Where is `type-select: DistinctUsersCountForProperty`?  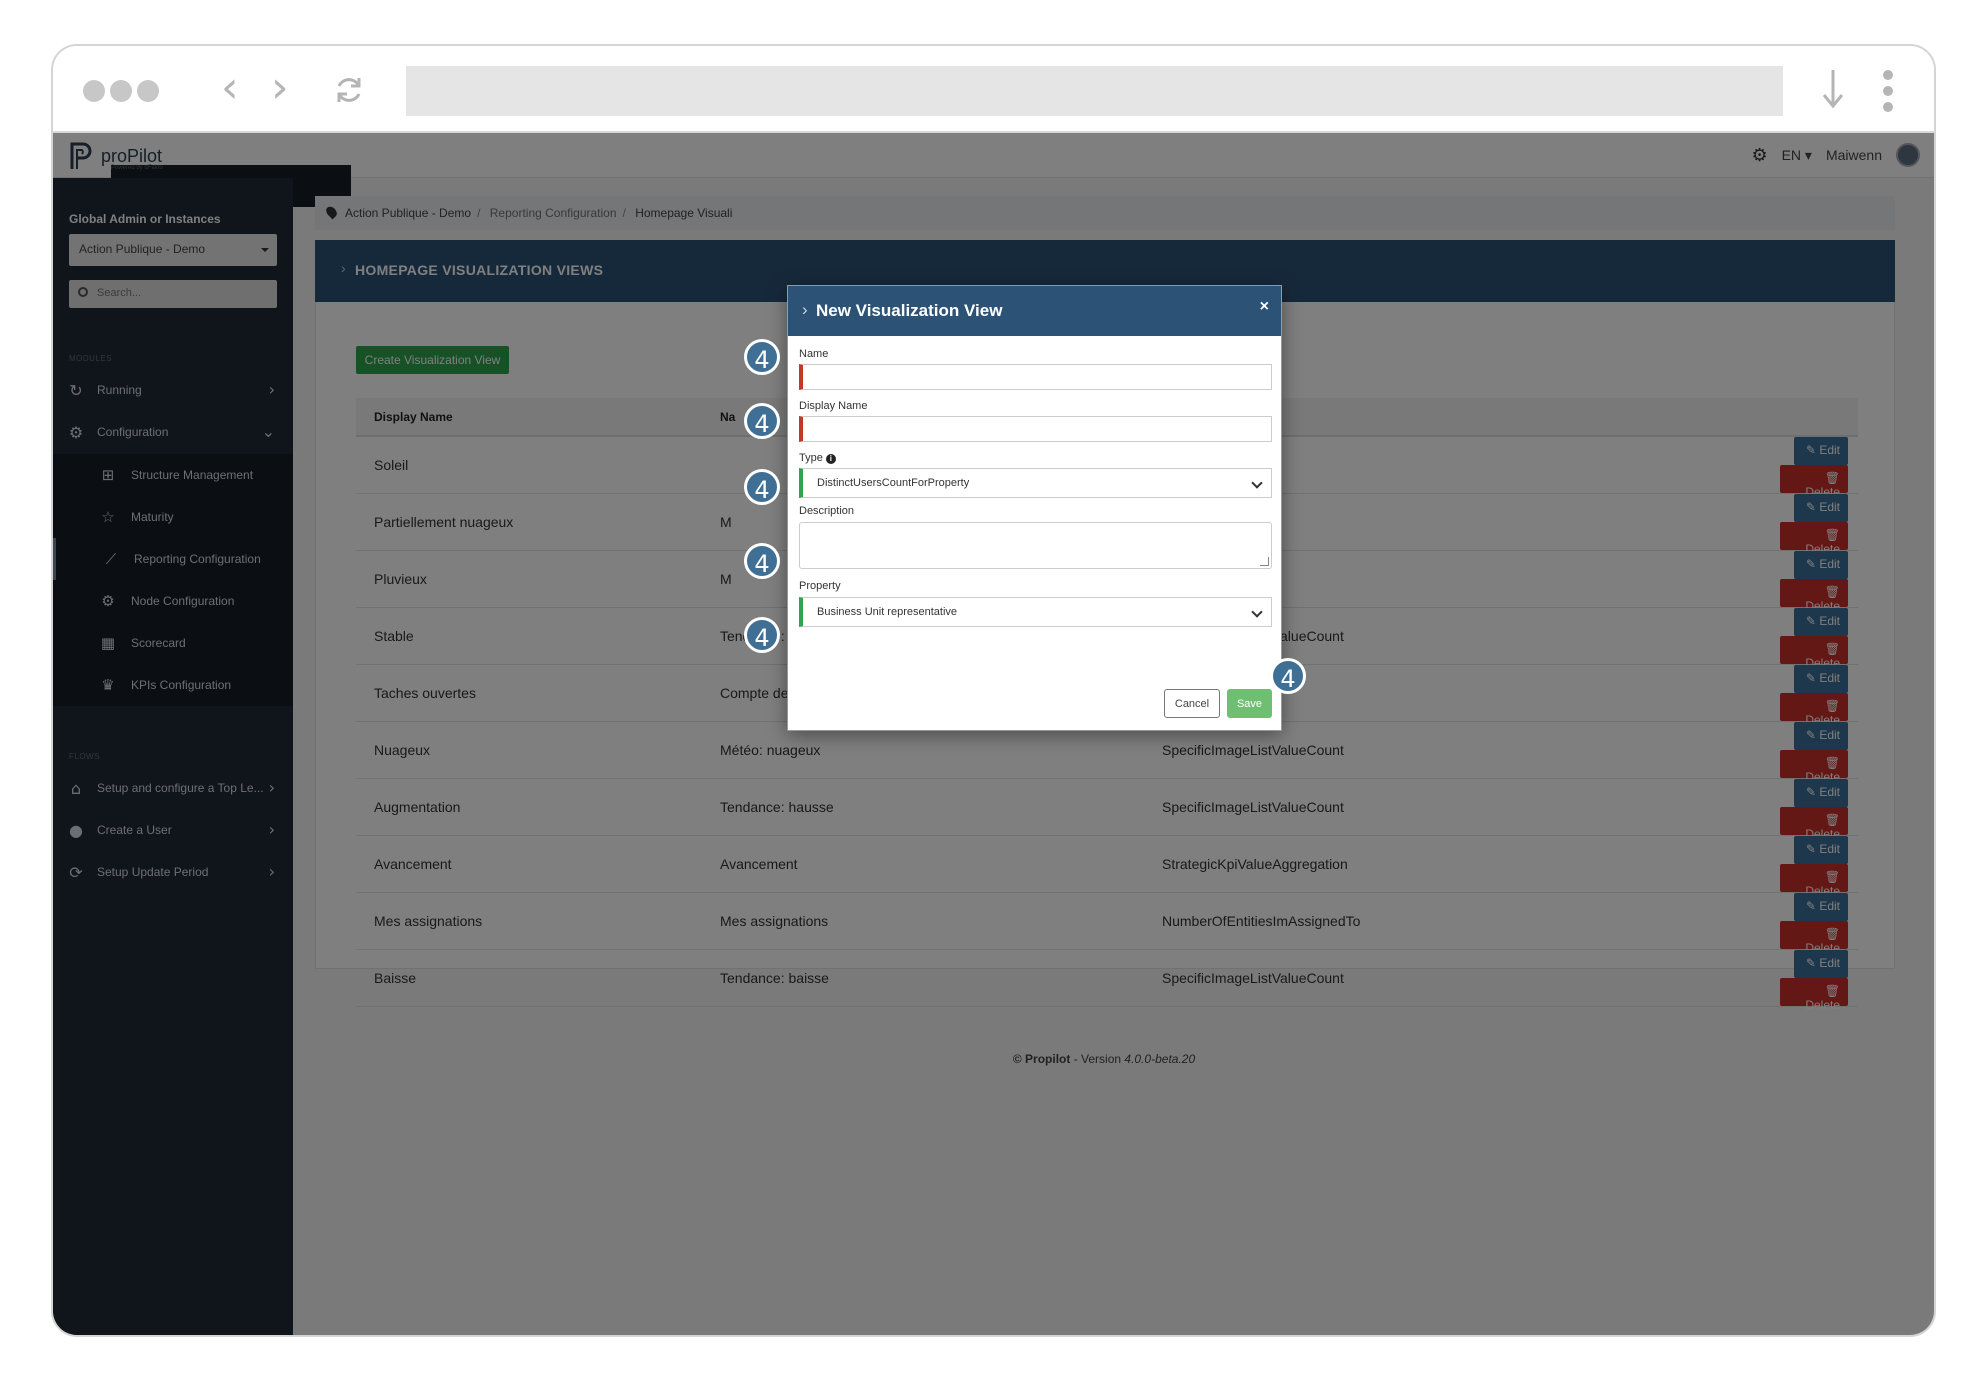 type-select: DistinctUsersCountForProperty is located at coordinates (1035, 483).